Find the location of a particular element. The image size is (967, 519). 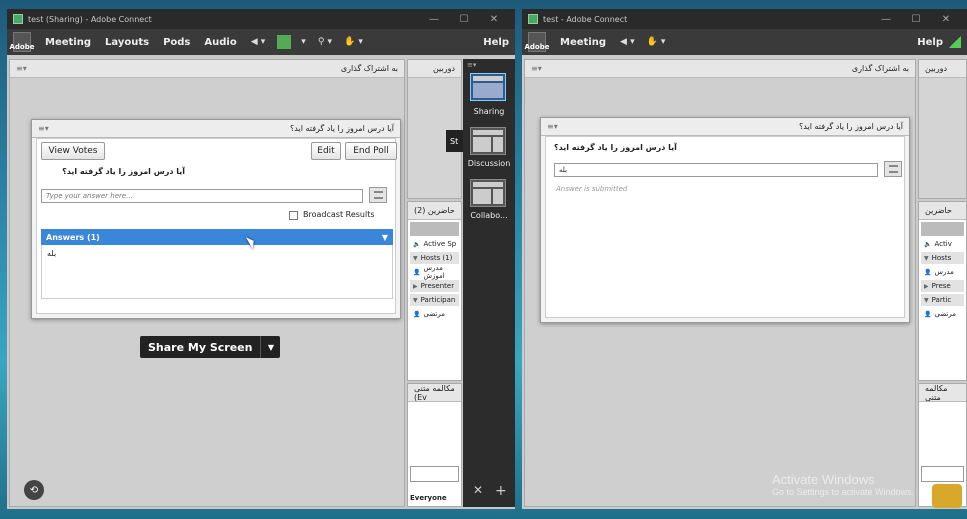

participants-row: ▼ Partic is located at coordinates (942, 300).